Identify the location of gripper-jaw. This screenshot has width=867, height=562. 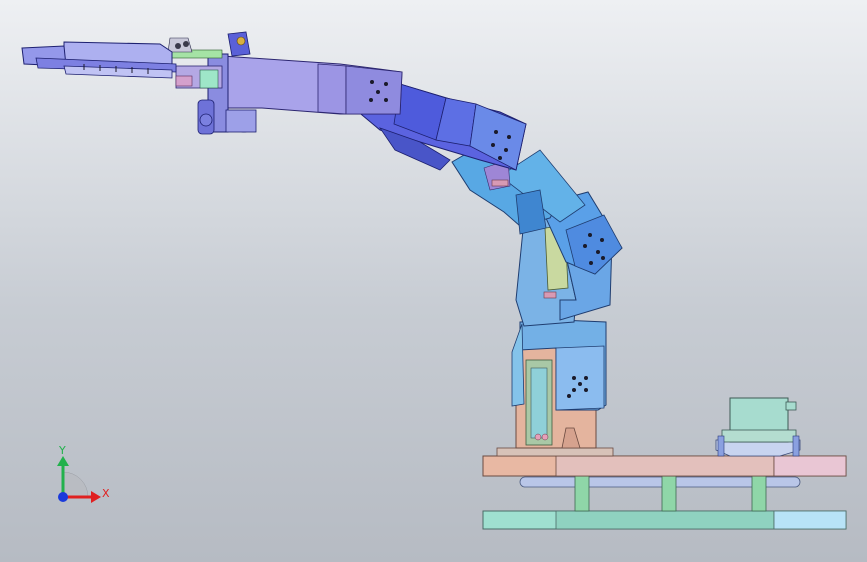
(99, 60).